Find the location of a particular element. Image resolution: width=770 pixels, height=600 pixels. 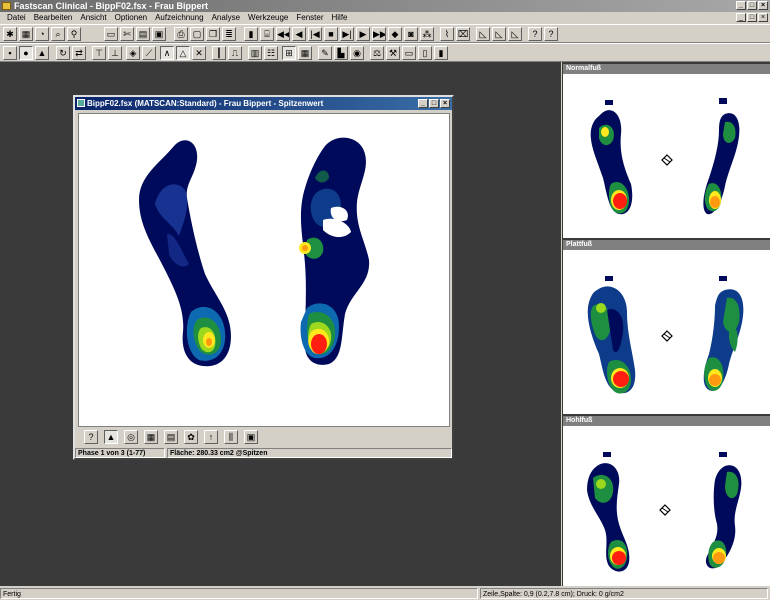

step-back-button: ◀ is located at coordinates (299, 34).